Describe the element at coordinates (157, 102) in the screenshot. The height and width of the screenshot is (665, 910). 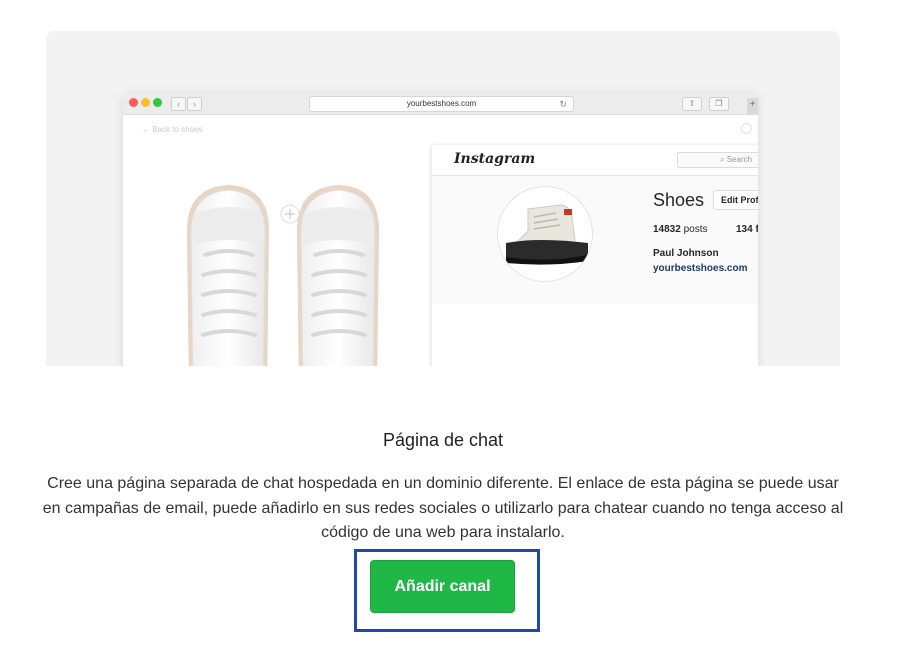
I see `maximize-dot-icon` at that location.